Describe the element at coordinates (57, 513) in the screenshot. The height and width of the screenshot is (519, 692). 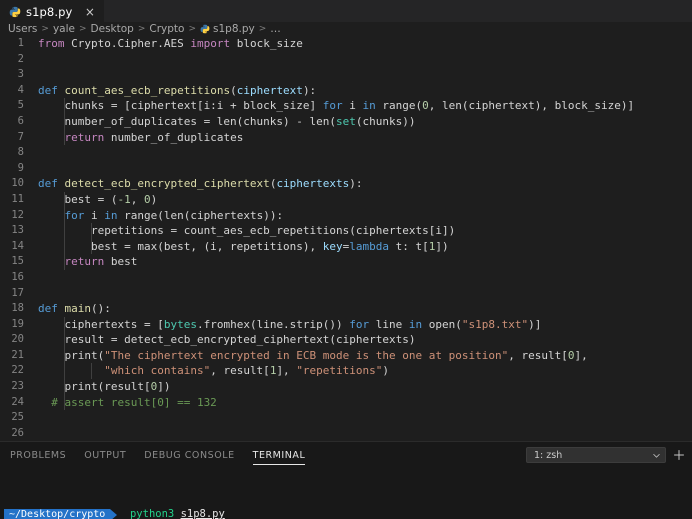
I see `terminal-prompt-cwd: ~/Desktop/crypto` at that location.